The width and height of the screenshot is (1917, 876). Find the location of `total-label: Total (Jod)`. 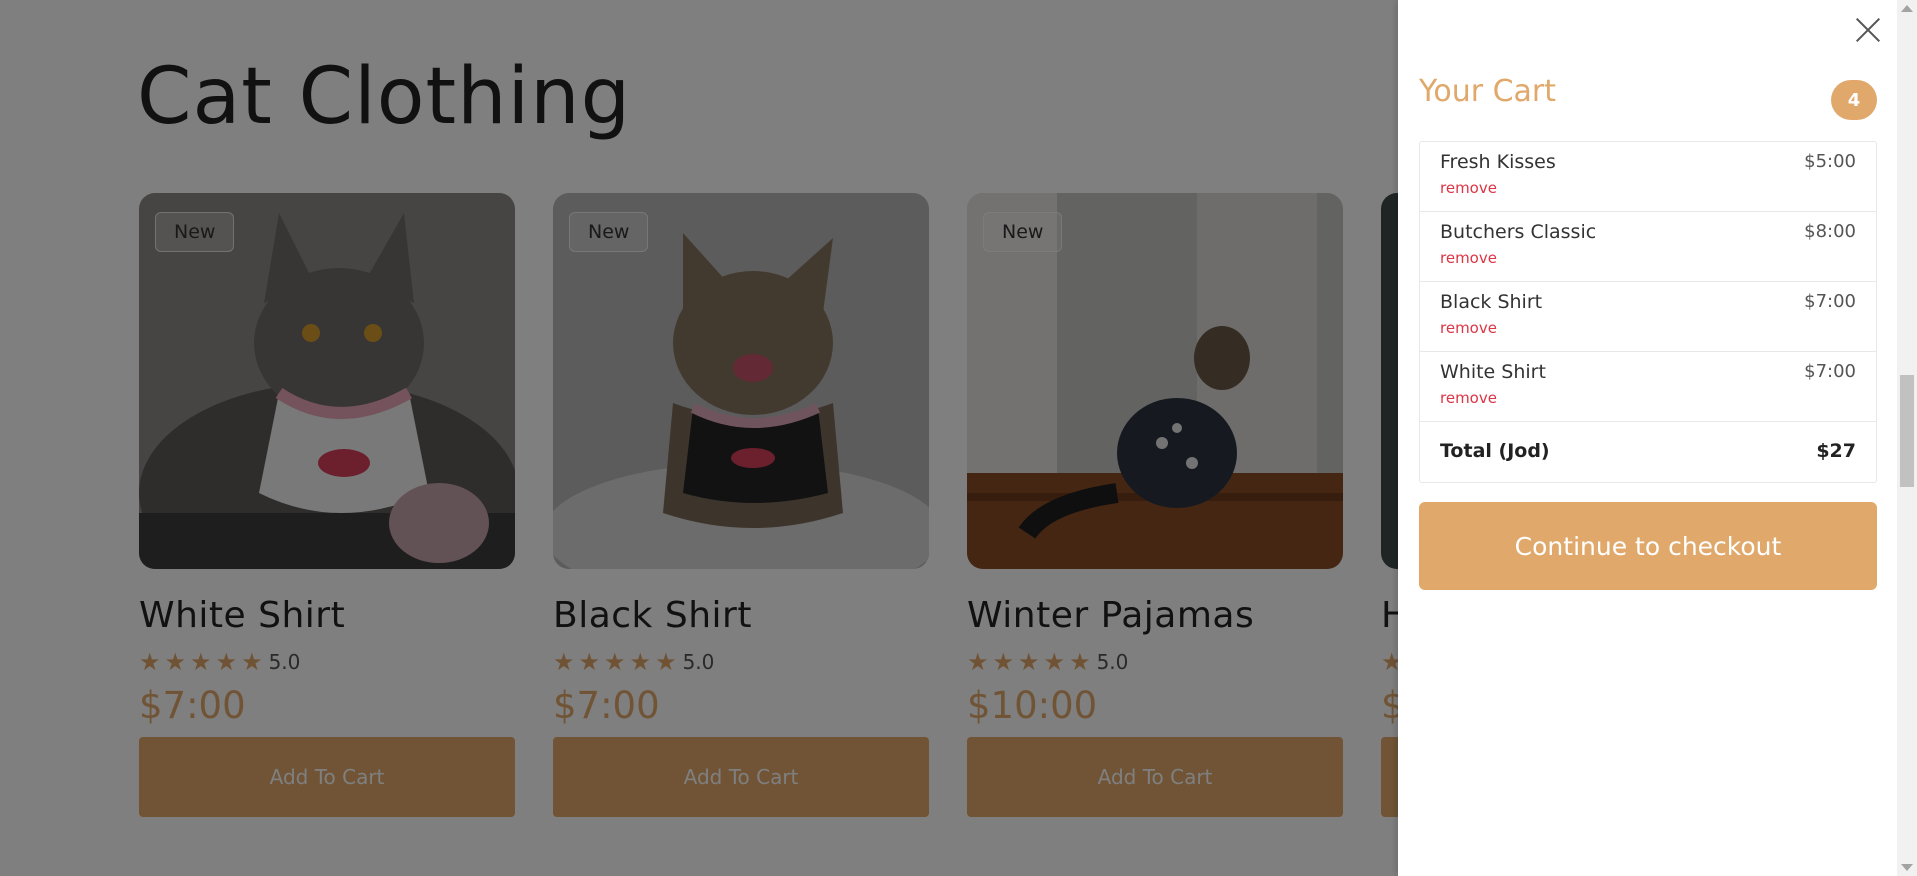

total-label: Total (Jod) is located at coordinates (1495, 451).